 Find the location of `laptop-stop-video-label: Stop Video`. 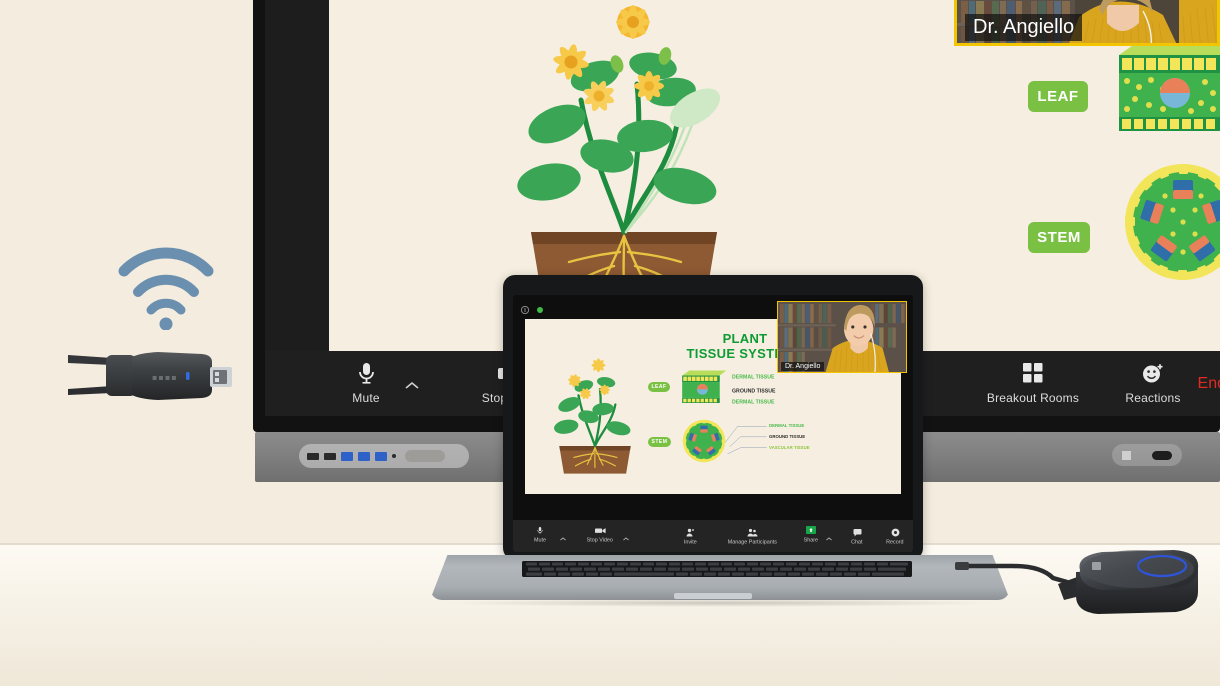

laptop-stop-video-label: Stop Video is located at coordinates (600, 539).